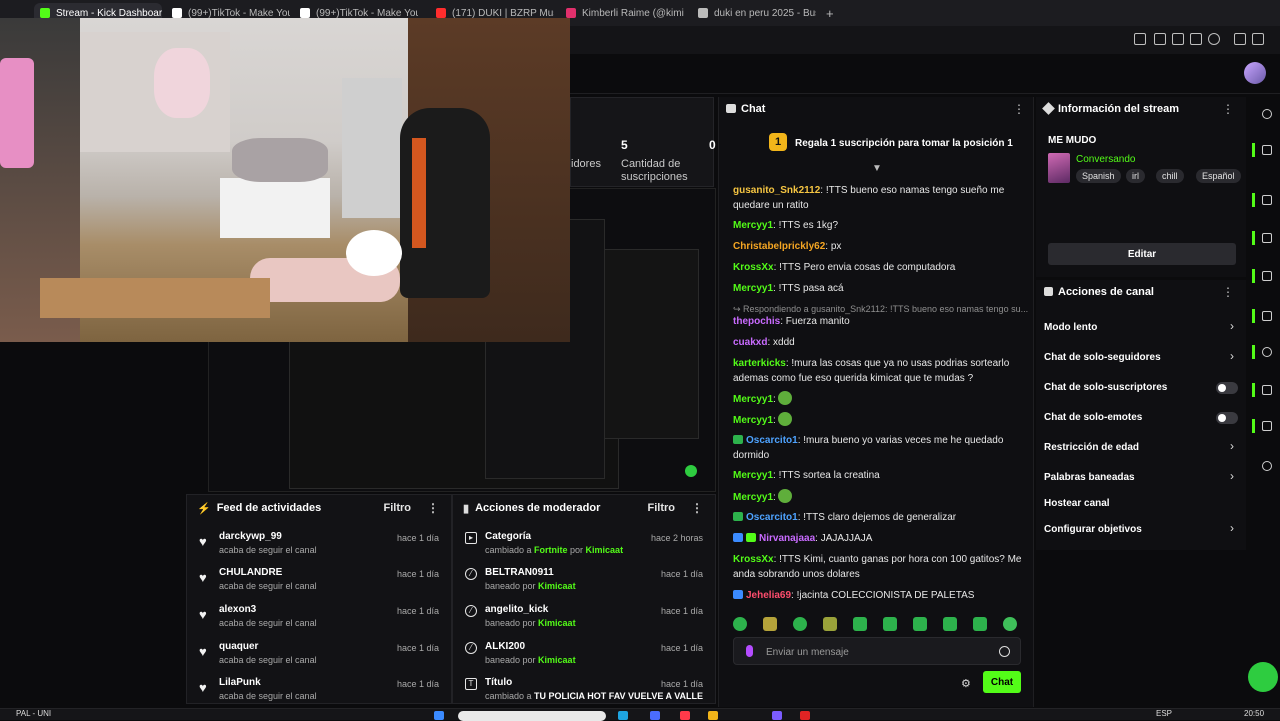 This screenshot has height=721, width=1280. I want to click on new-tab-button: +, so click(830, 13).